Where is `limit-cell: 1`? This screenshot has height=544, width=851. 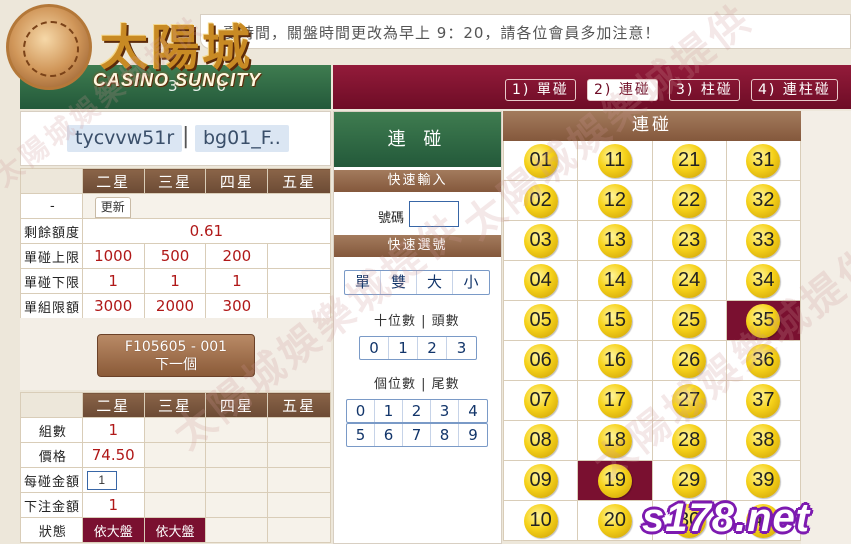
limit-cell: 1 is located at coordinates (237, 281).